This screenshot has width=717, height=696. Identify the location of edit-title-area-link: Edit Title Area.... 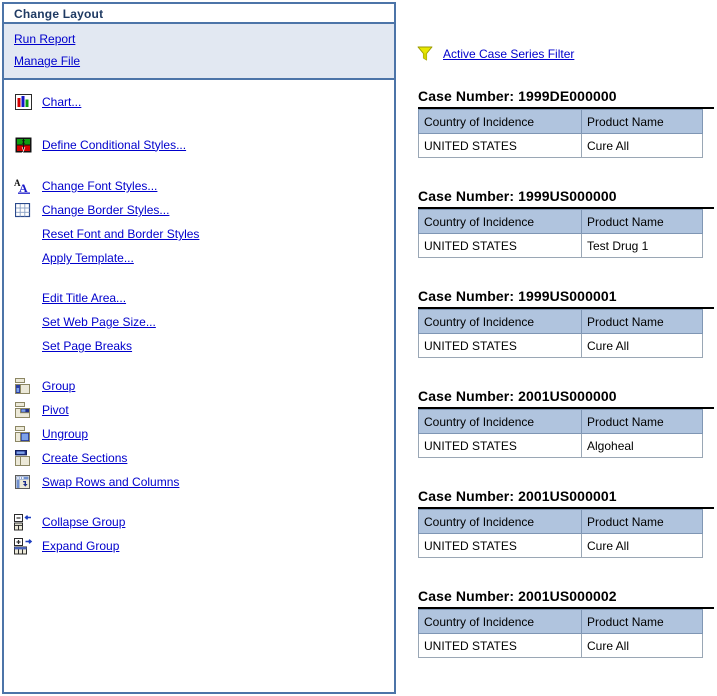
(84, 298).